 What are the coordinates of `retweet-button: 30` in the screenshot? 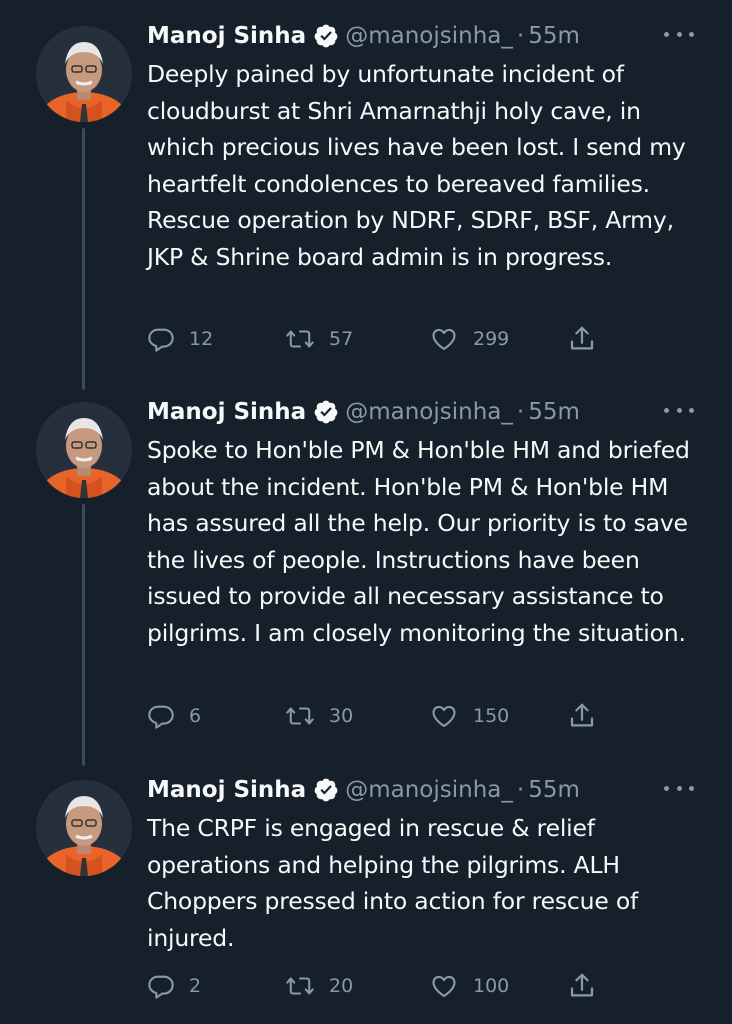 It's located at (319, 716).